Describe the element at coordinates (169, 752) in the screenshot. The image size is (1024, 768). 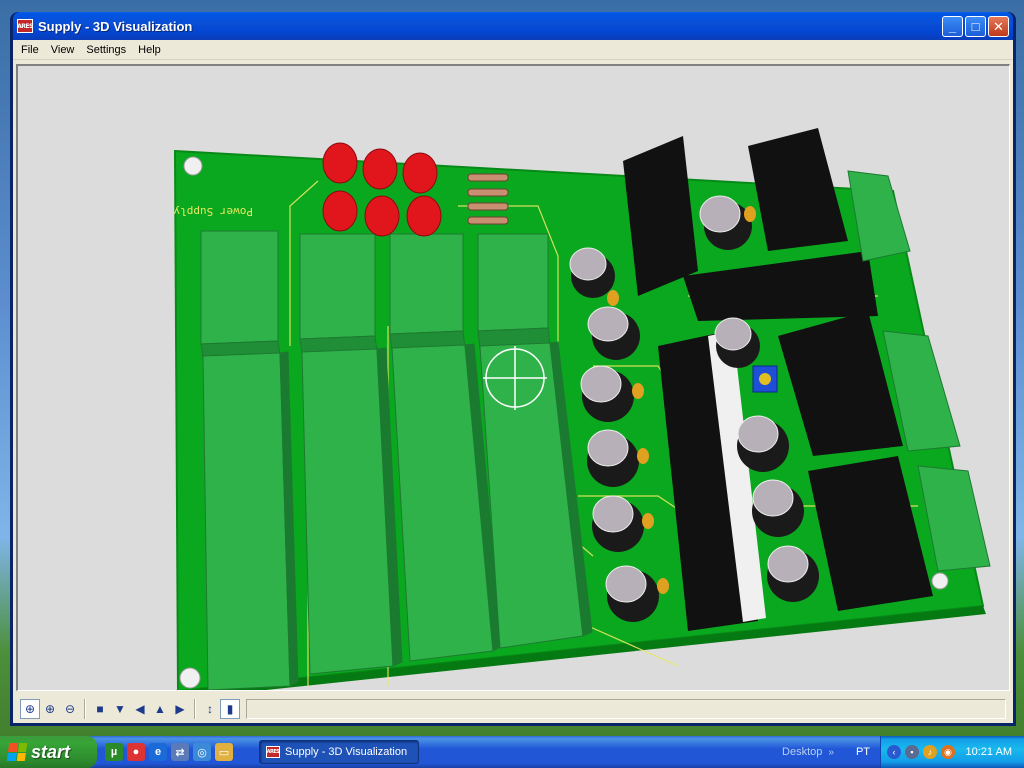
I see `quick-launch: µ ● e ⇄ ◎ ▭` at that location.